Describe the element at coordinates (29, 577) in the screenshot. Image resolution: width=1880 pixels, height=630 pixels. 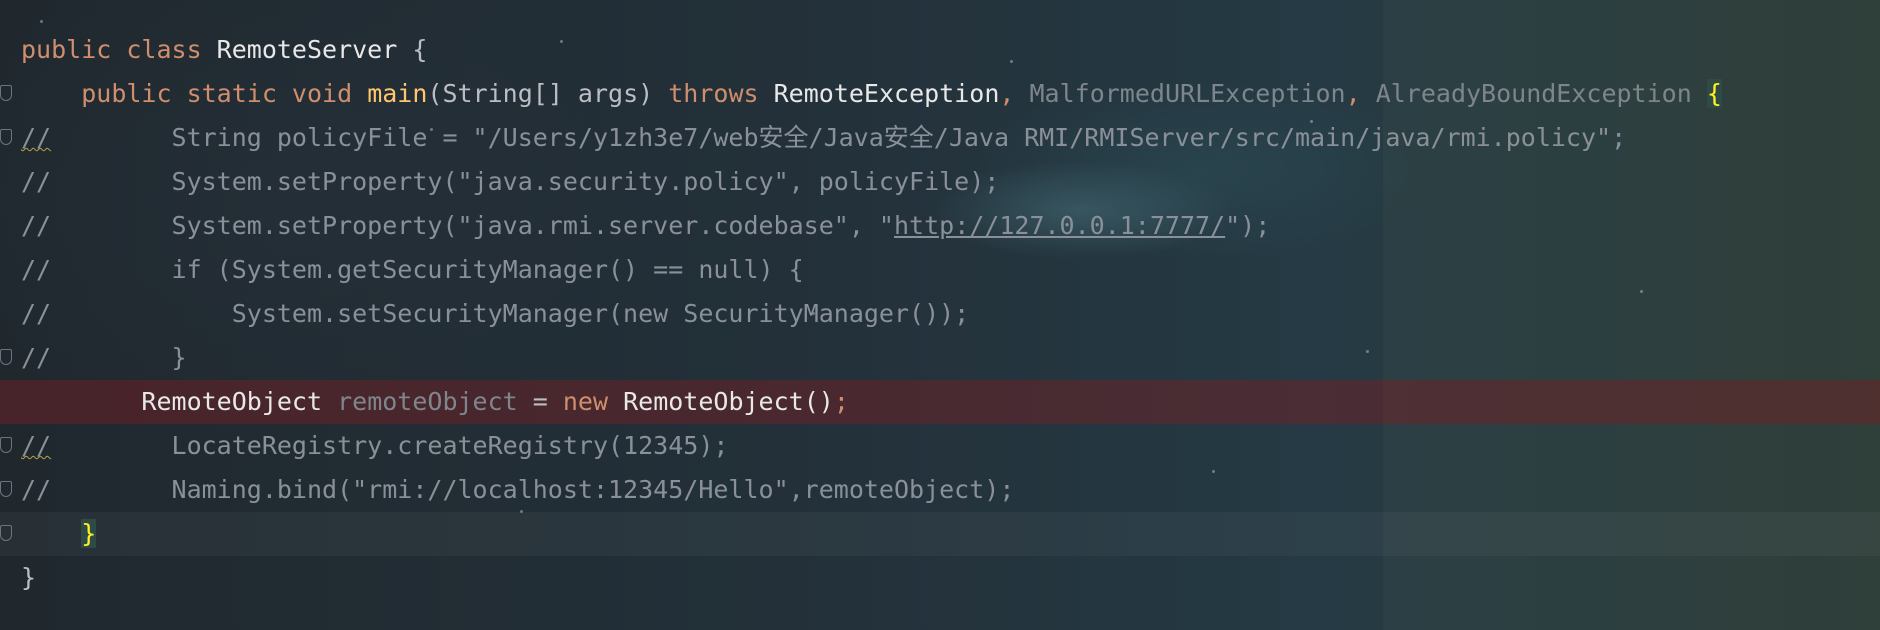
I see `closing-brace: }` at that location.